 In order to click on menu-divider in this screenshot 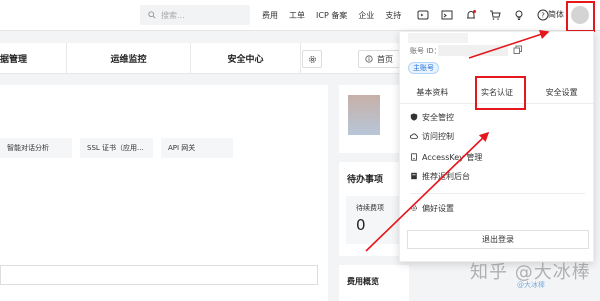, I will do `click(497, 193)`.